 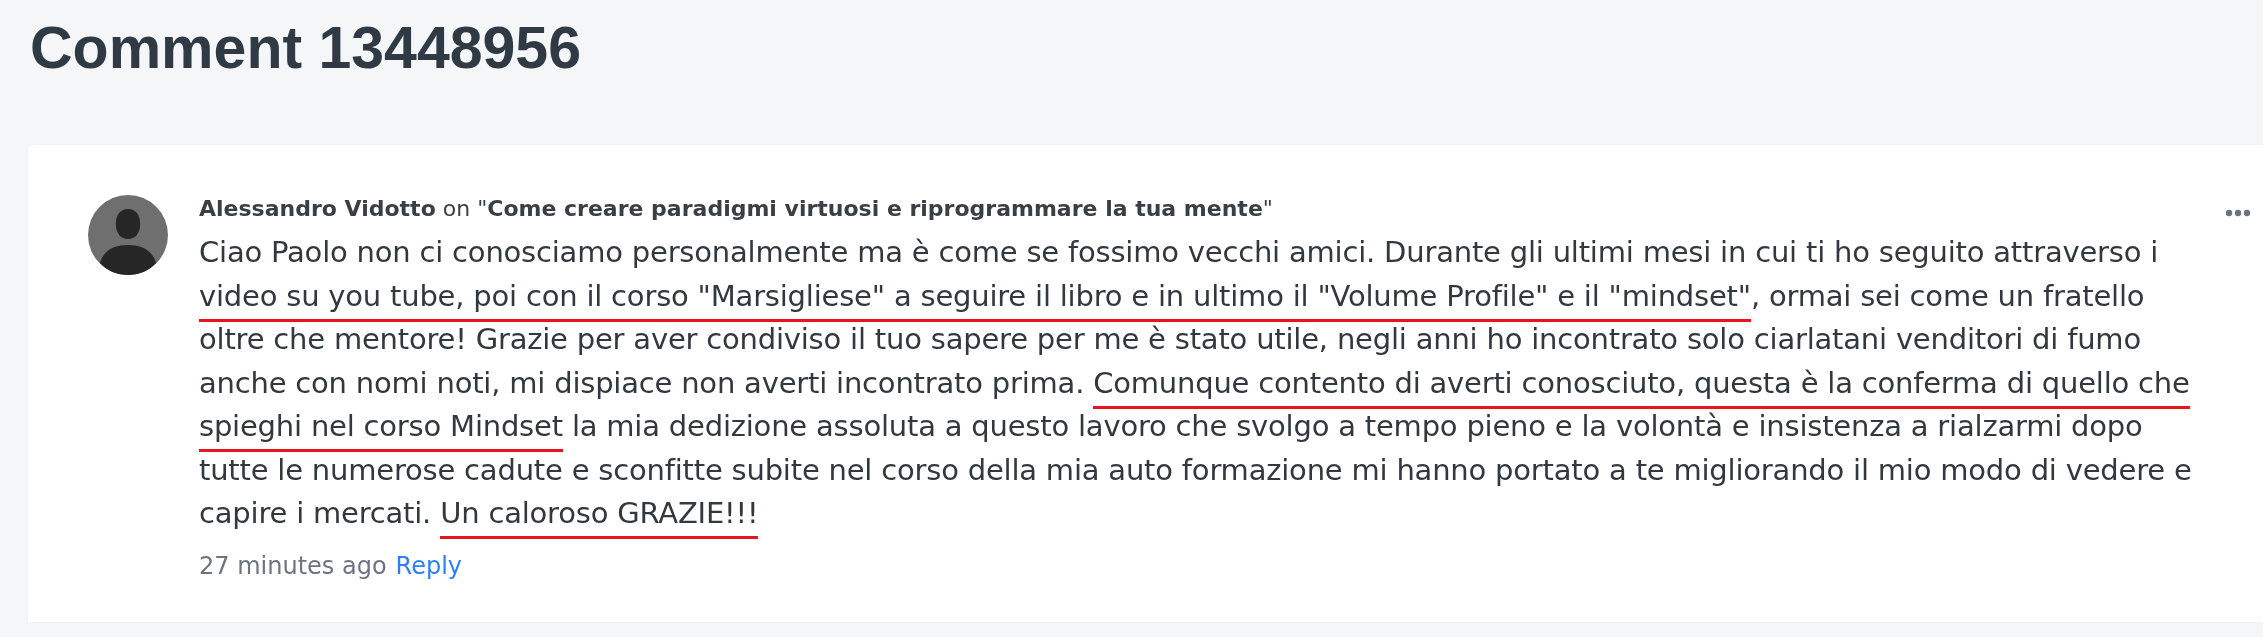 I want to click on comment-header: Alessandro Vidotto on "Come creare paradigmi virtuosi e riprogrammare la tua mente", so click(x=736, y=209).